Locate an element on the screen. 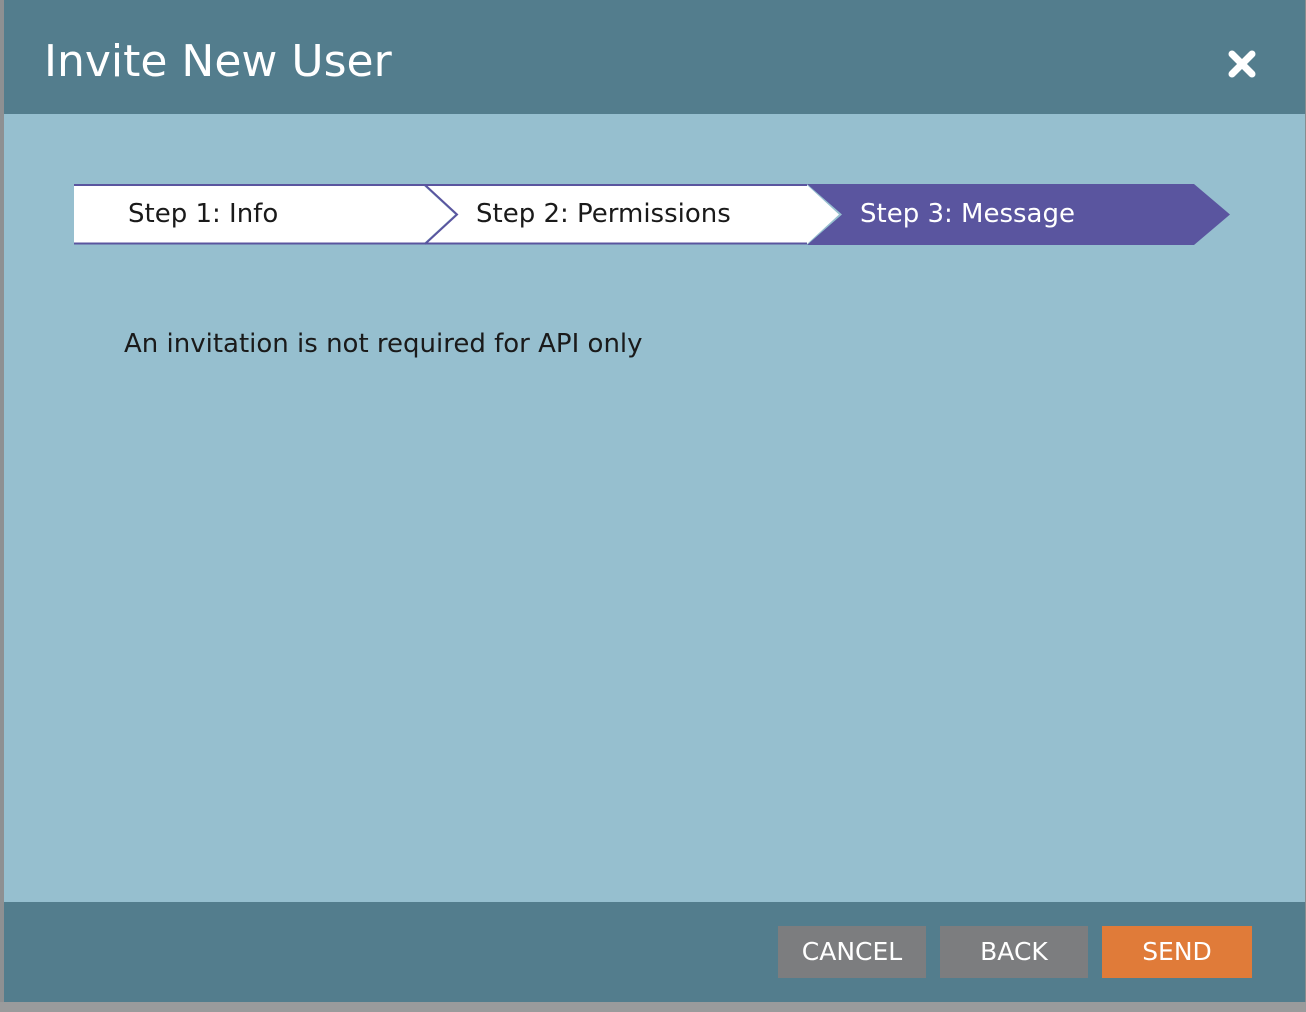 This screenshot has height=1012, width=1306. close-button is located at coordinates (1242, 64).